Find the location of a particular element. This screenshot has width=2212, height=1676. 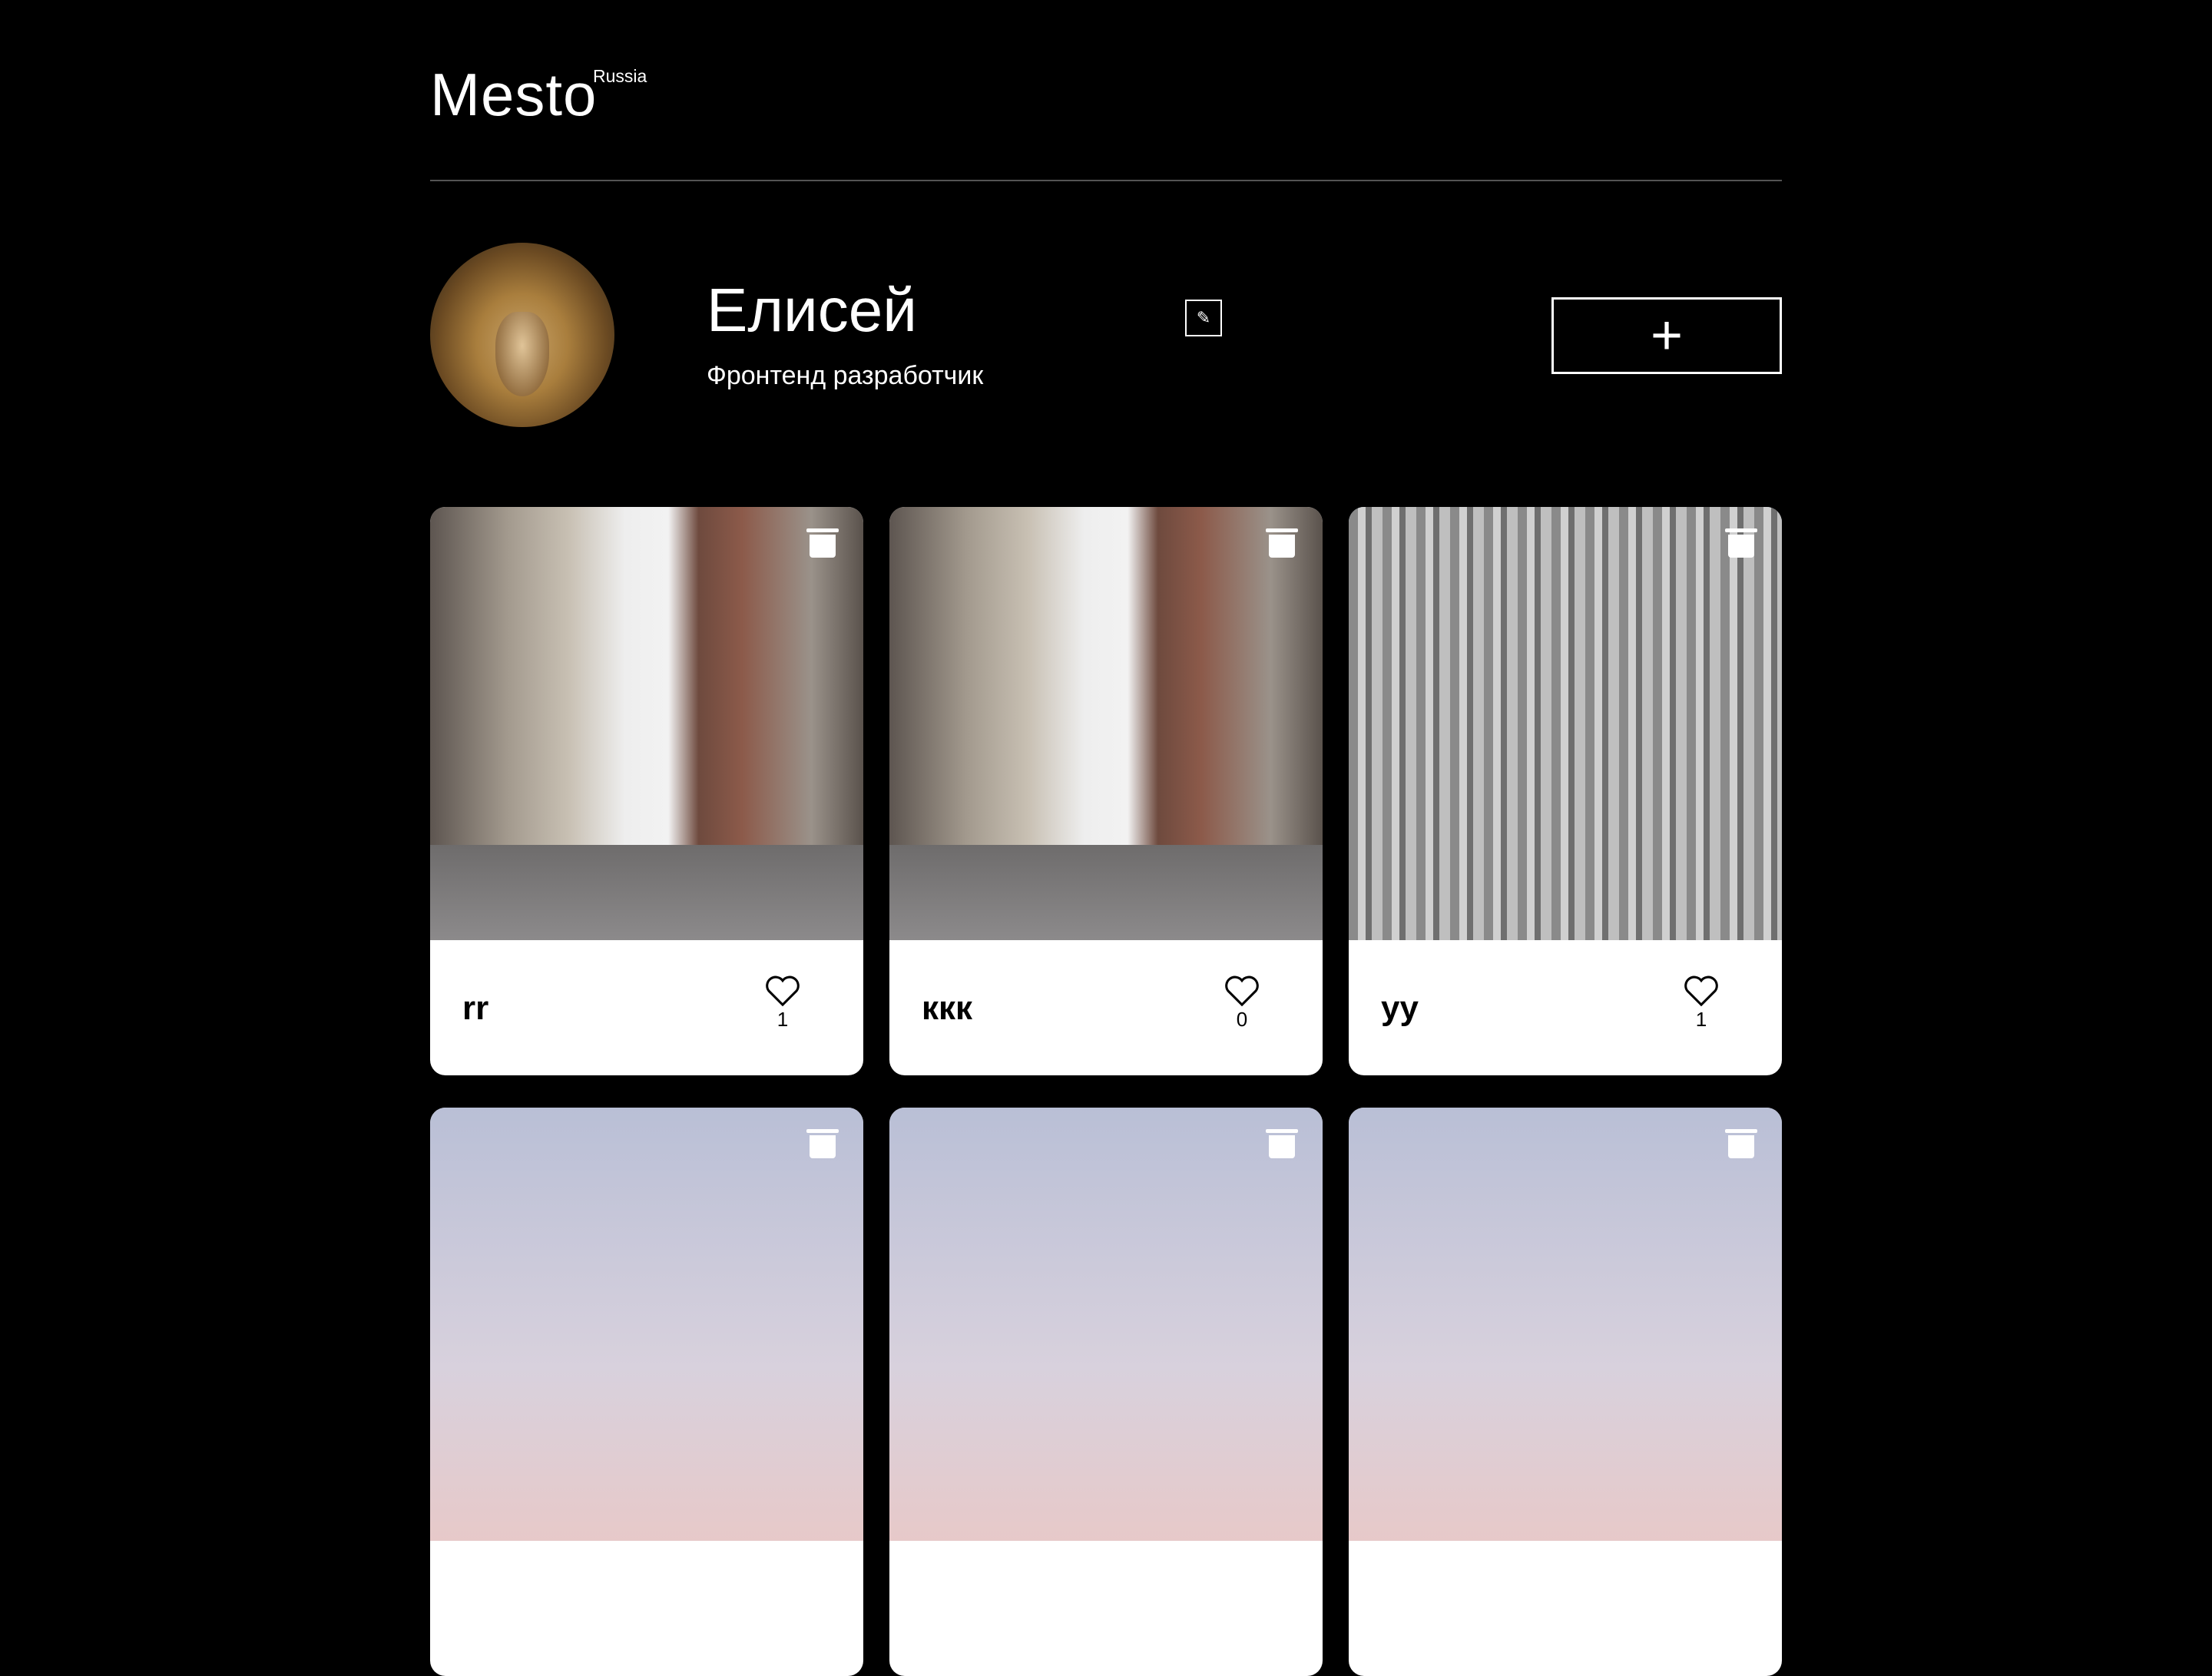

header: Mesto Russia is located at coordinates (1106, 90).